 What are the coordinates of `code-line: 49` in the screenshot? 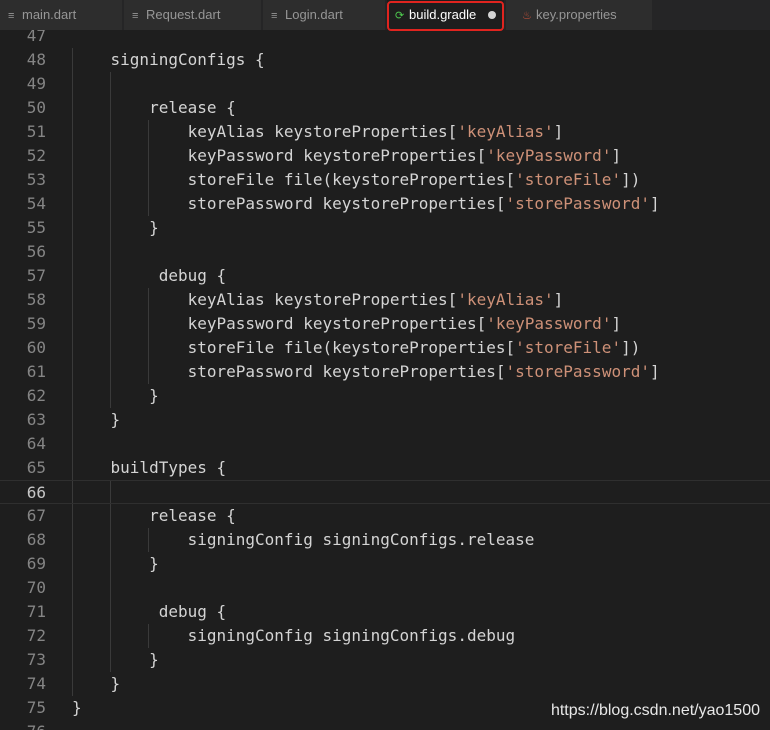 It's located at (385, 84).